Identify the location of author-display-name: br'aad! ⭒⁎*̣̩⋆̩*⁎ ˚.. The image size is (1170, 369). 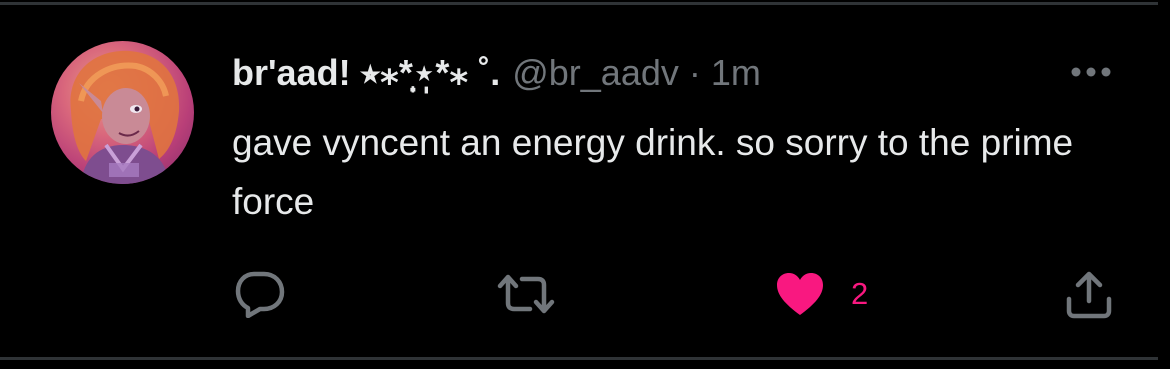
(366, 73).